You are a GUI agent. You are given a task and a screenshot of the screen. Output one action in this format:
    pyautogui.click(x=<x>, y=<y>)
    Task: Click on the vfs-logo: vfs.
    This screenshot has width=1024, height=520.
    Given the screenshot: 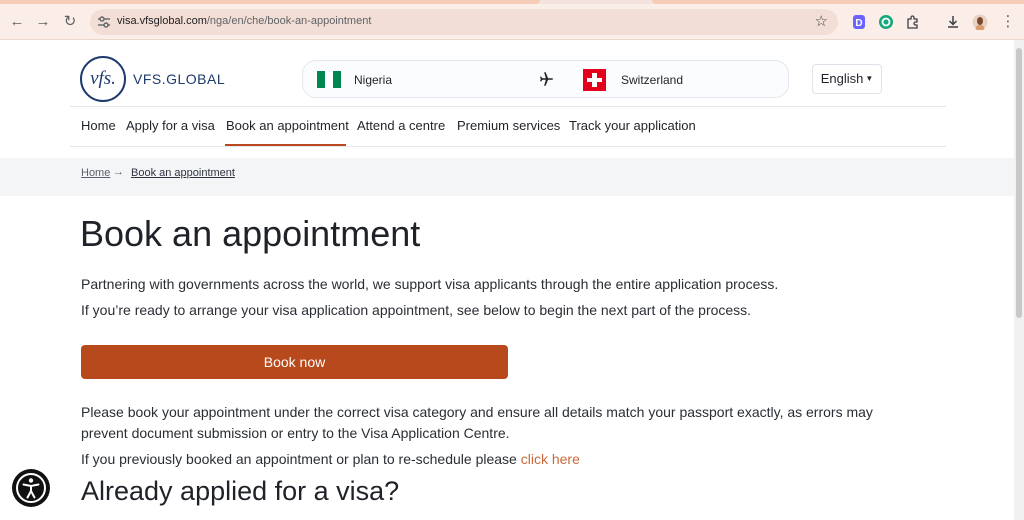 What is the action you would take?
    pyautogui.click(x=103, y=79)
    